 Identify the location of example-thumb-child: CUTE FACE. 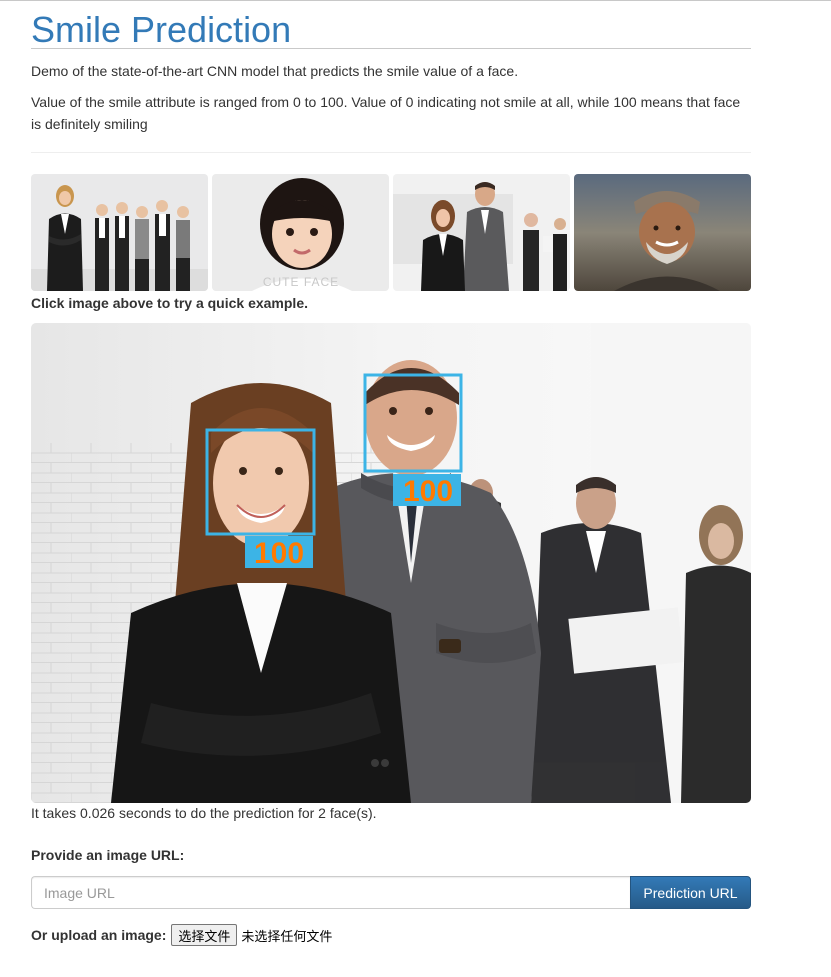
(300, 232).